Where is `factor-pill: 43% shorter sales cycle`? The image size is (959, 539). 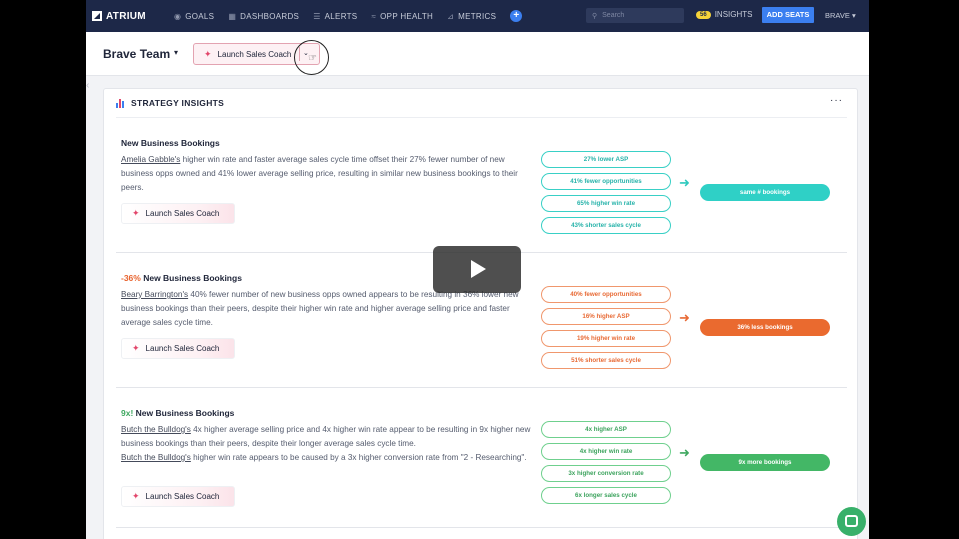 factor-pill: 43% shorter sales cycle is located at coordinates (606, 225).